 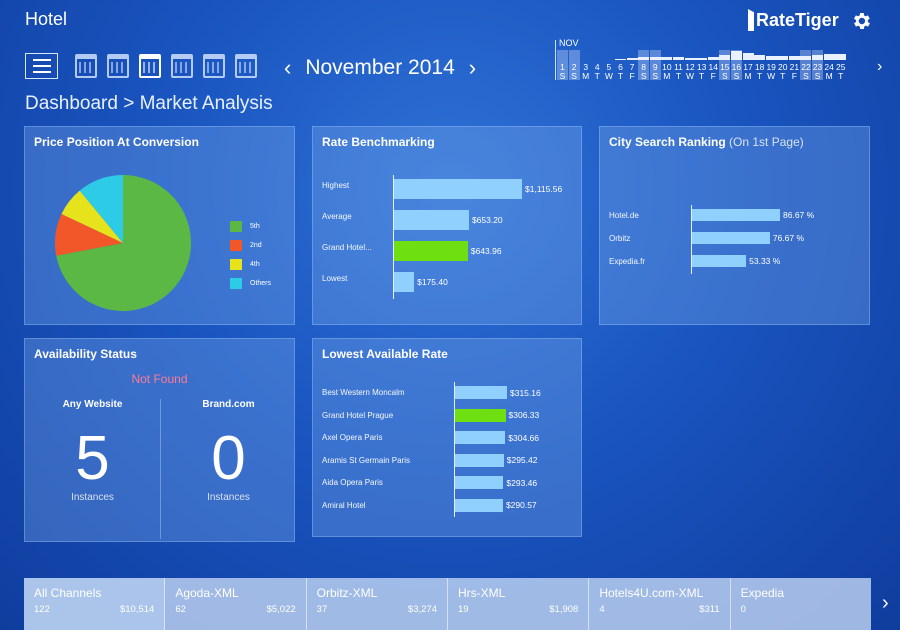 What do you see at coordinates (182, 66) in the screenshot?
I see `calendar-range-icon` at bounding box center [182, 66].